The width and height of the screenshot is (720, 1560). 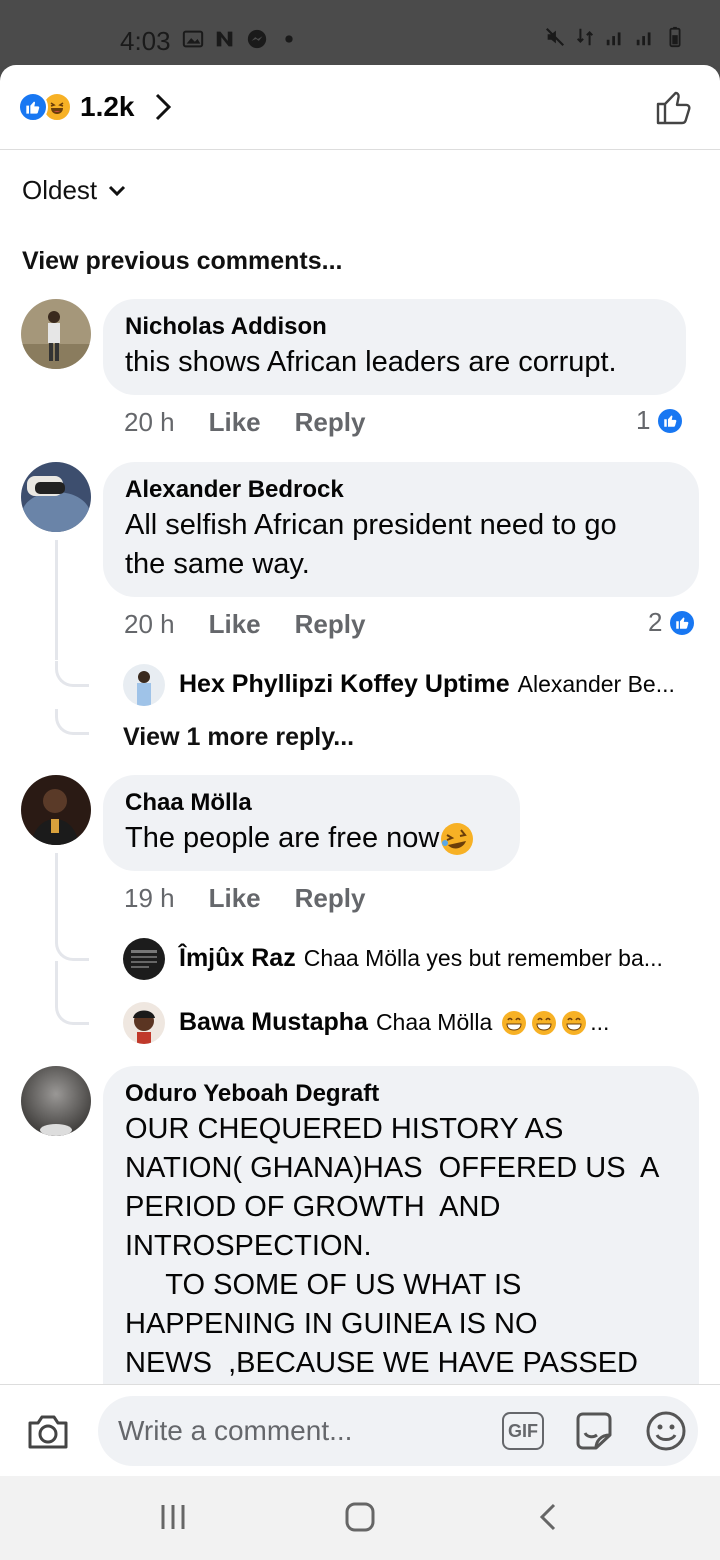 I want to click on gallery-icon, so click(x=193, y=39).